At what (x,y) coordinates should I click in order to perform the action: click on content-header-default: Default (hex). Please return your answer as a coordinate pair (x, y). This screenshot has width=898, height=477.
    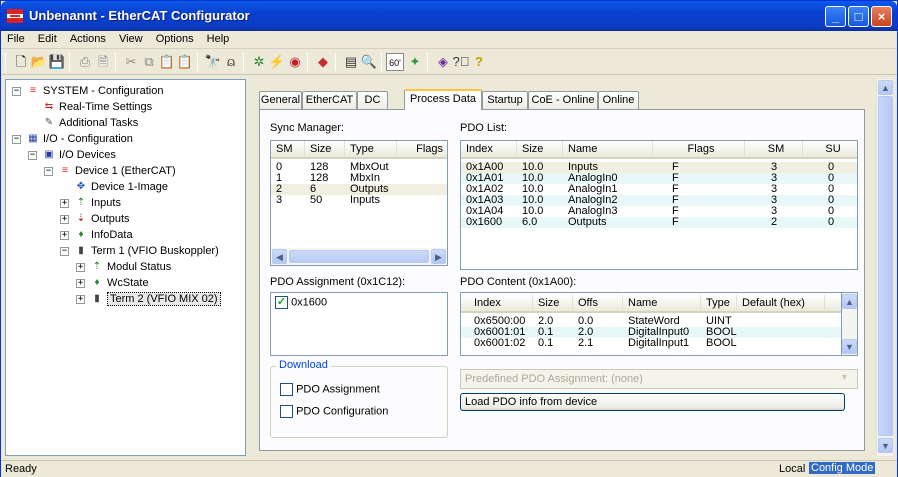
    Looking at the image, I should click on (781, 303).